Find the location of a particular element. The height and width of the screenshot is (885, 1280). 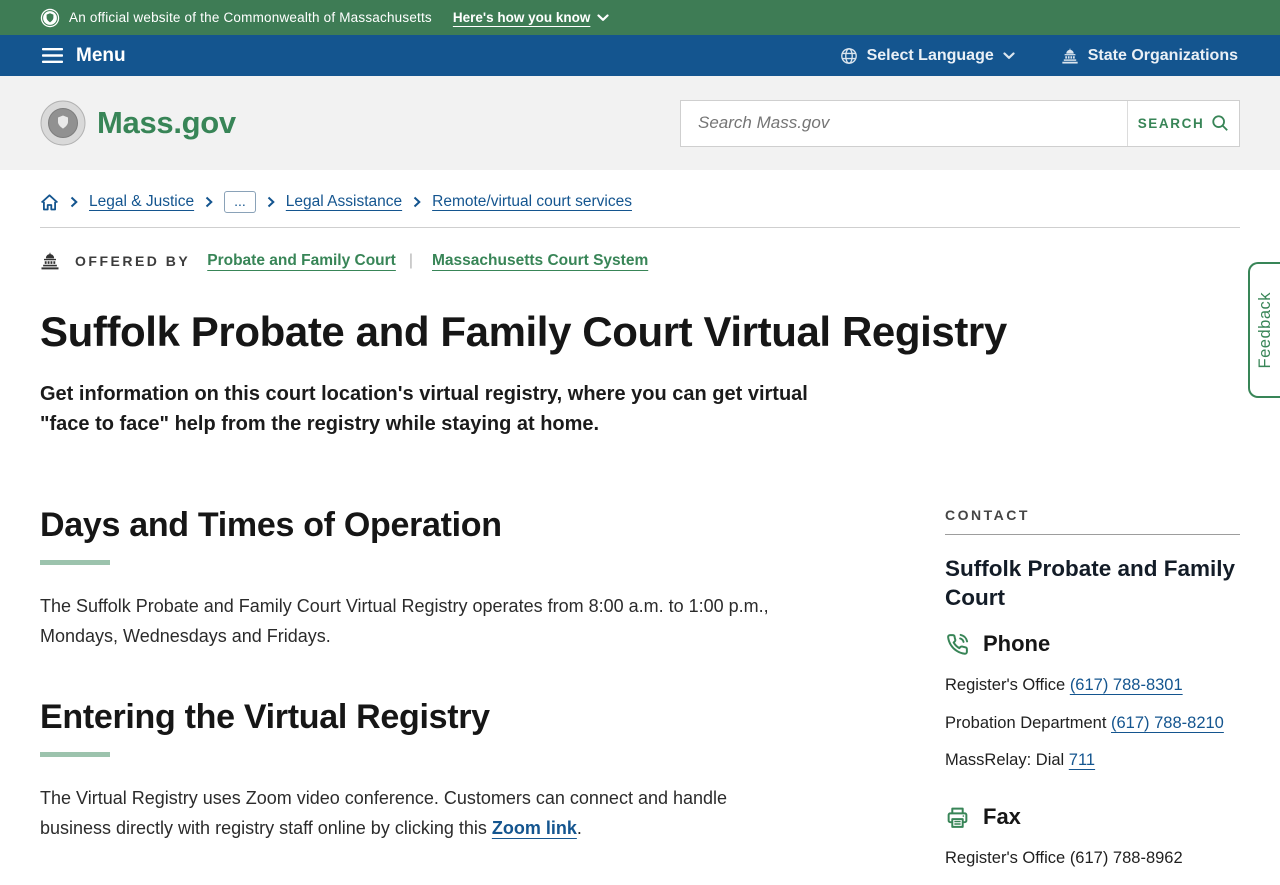

hamburger-icon is located at coordinates (52, 55).